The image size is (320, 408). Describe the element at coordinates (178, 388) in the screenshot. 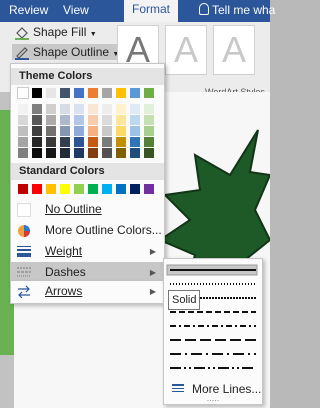

I see `more-lines-icon` at that location.